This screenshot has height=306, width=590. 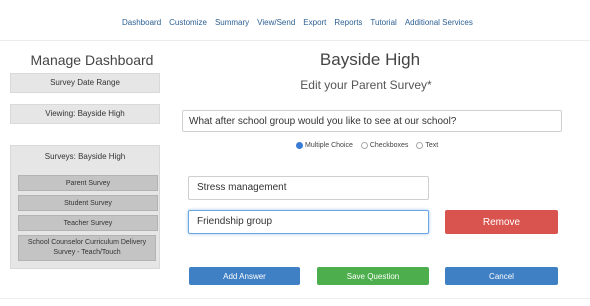 I want to click on nav-export: Export, so click(x=314, y=22).